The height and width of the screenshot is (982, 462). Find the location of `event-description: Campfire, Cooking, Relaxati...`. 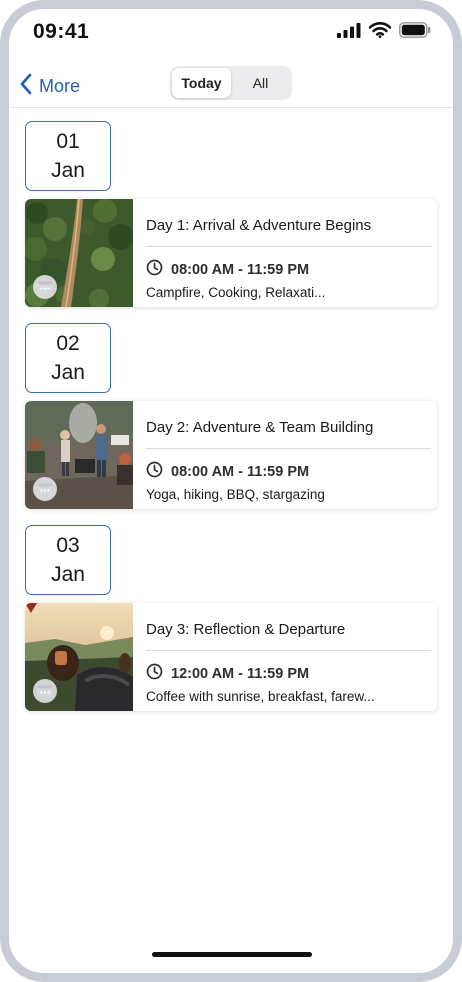

event-description: Campfire, Cooking, Relaxati... is located at coordinates (236, 292).